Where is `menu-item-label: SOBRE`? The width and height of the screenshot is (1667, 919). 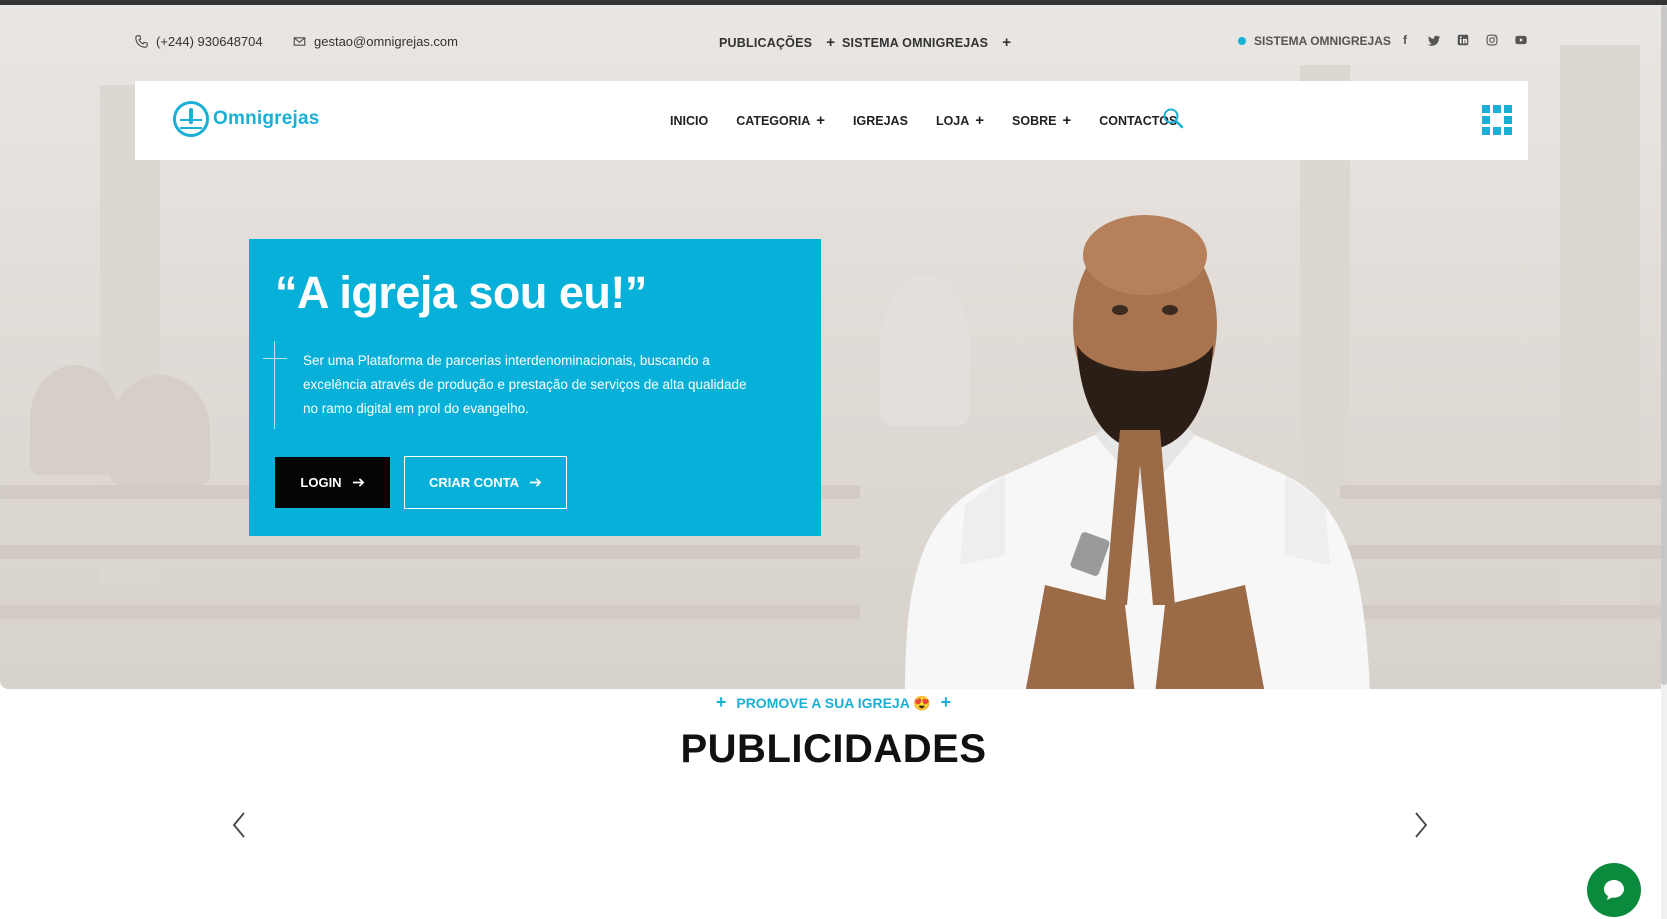
menu-item-label: SOBRE is located at coordinates (1034, 120).